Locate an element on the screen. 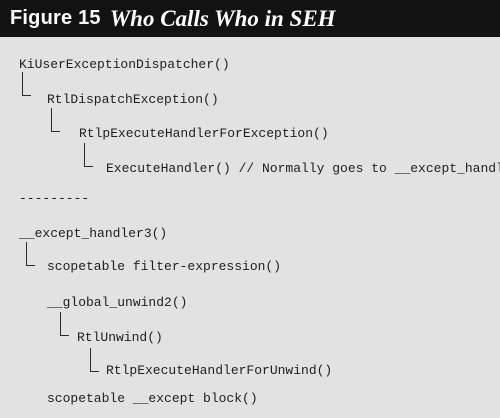 The image size is (500, 418). figure-number: Figure 15 is located at coordinates (55, 18).